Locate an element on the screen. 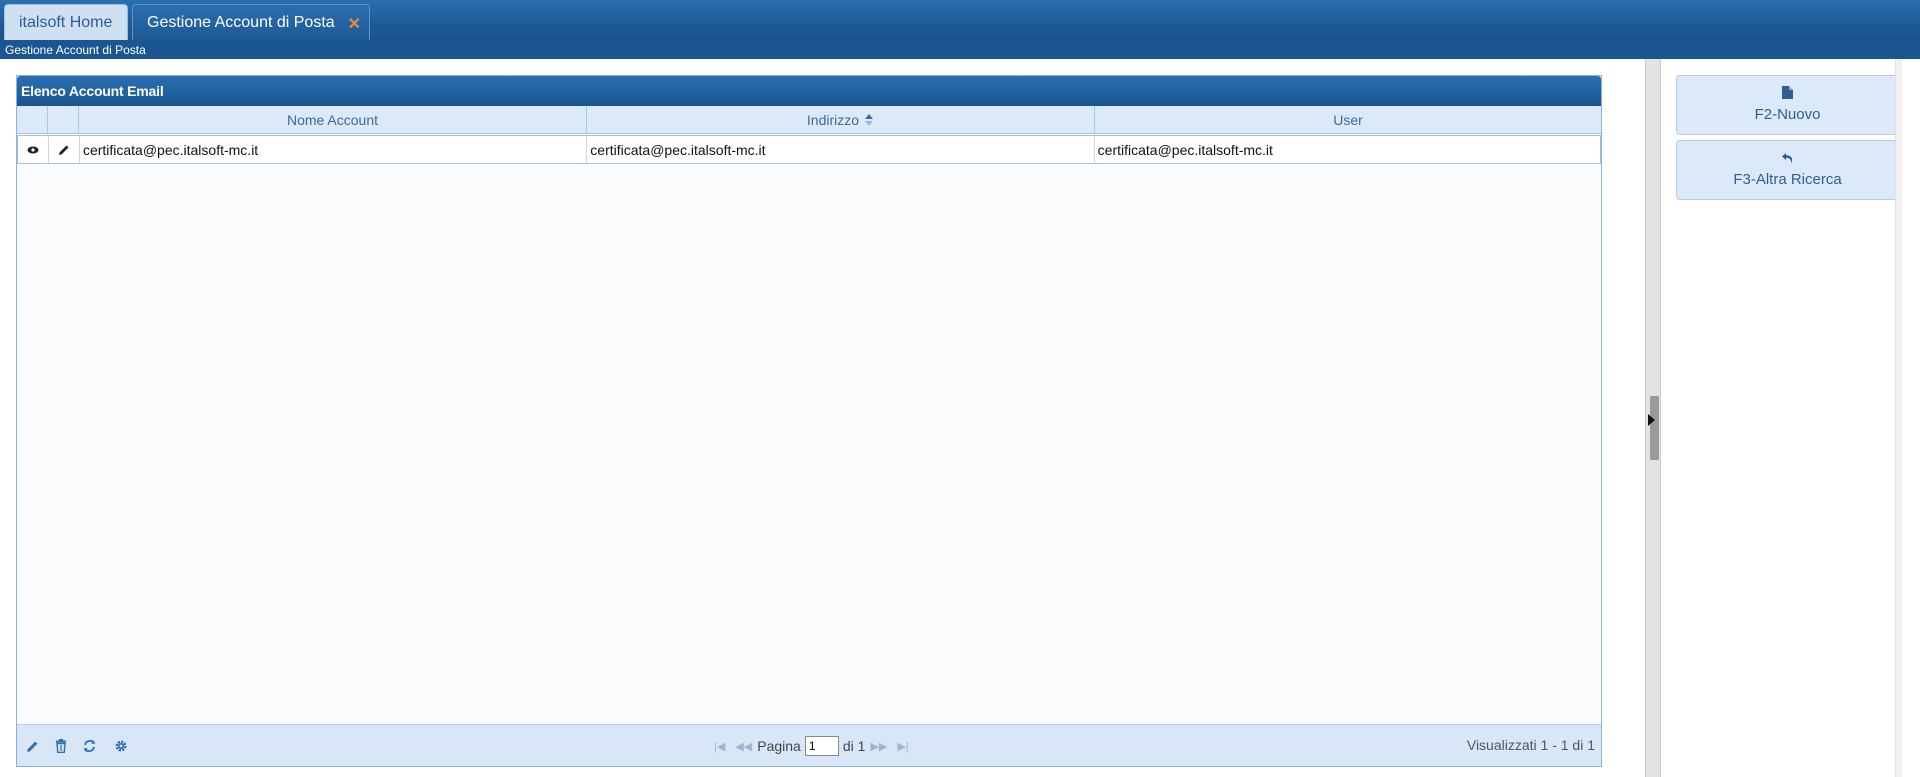  tab-italsoft-home: italsoft Home is located at coordinates (66, 22).